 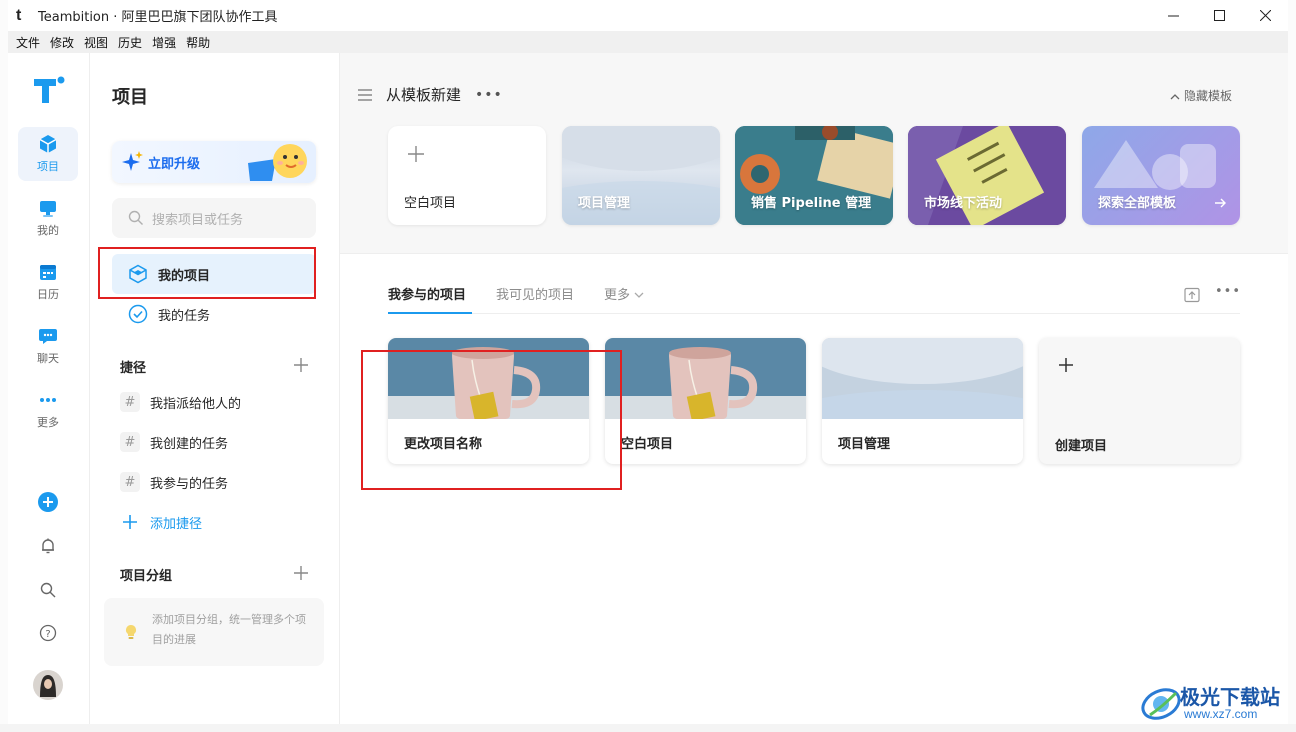 What do you see at coordinates (130, 97) in the screenshot?
I see `sidebar-title: 项目` at bounding box center [130, 97].